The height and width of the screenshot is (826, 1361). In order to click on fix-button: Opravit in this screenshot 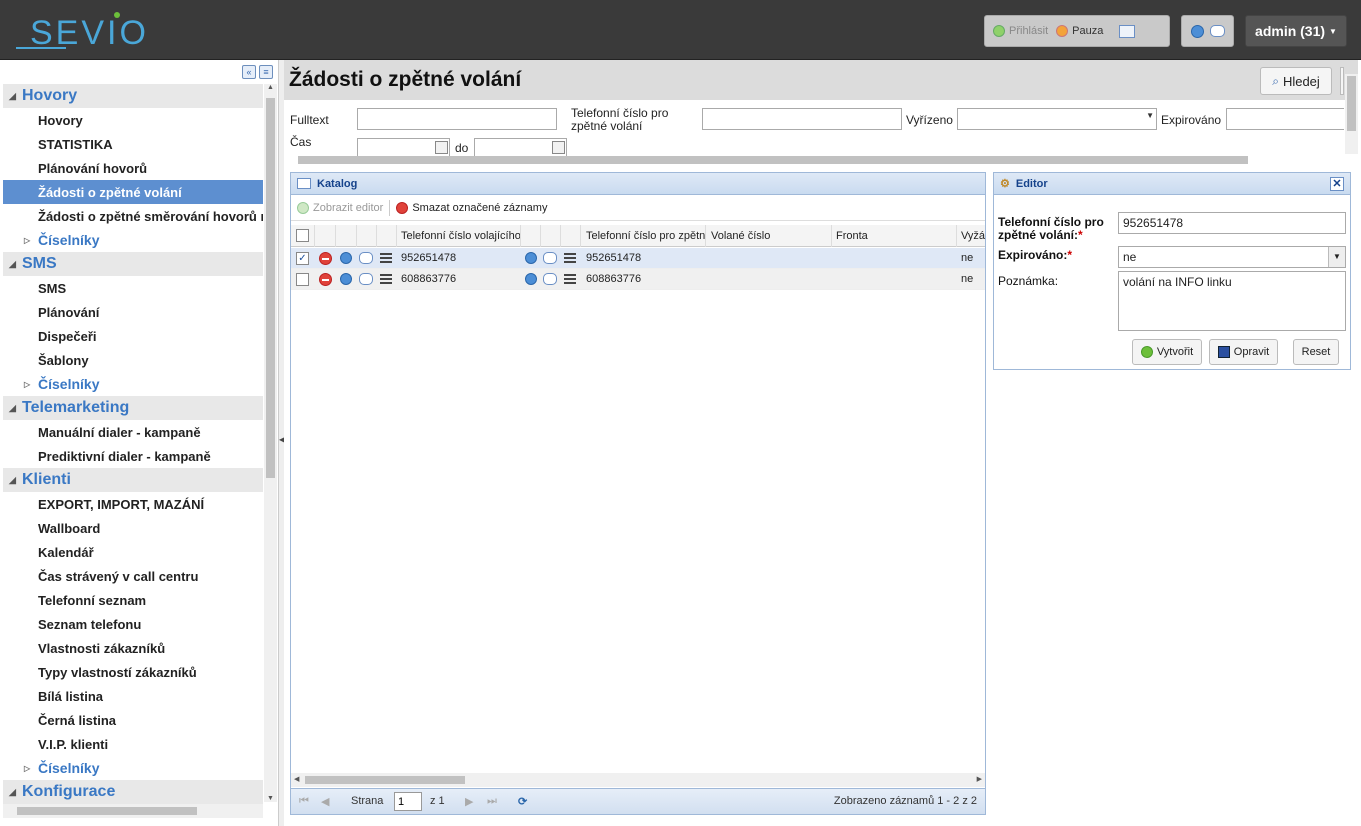, I will do `click(1243, 352)`.